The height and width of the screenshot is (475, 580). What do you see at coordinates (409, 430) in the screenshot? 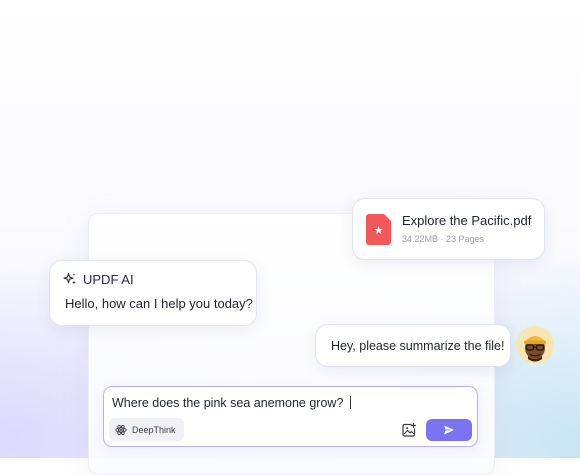
I see `image-upload-icon` at bounding box center [409, 430].